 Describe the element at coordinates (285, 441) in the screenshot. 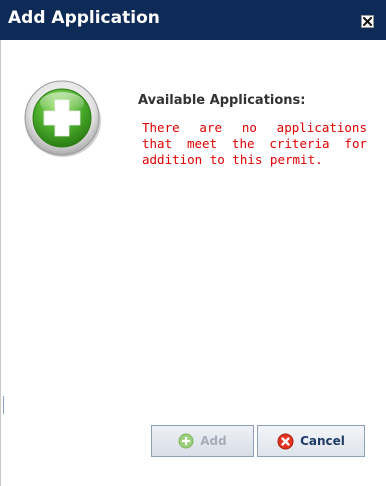

I see `cancel-x-icon` at that location.